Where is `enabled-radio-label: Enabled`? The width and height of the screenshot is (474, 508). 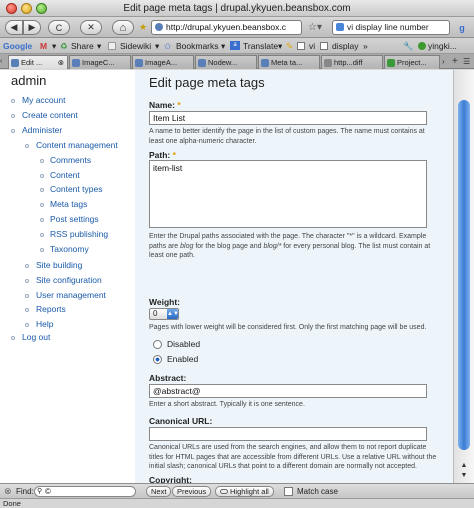
enabled-radio-label: Enabled is located at coordinates (183, 359).